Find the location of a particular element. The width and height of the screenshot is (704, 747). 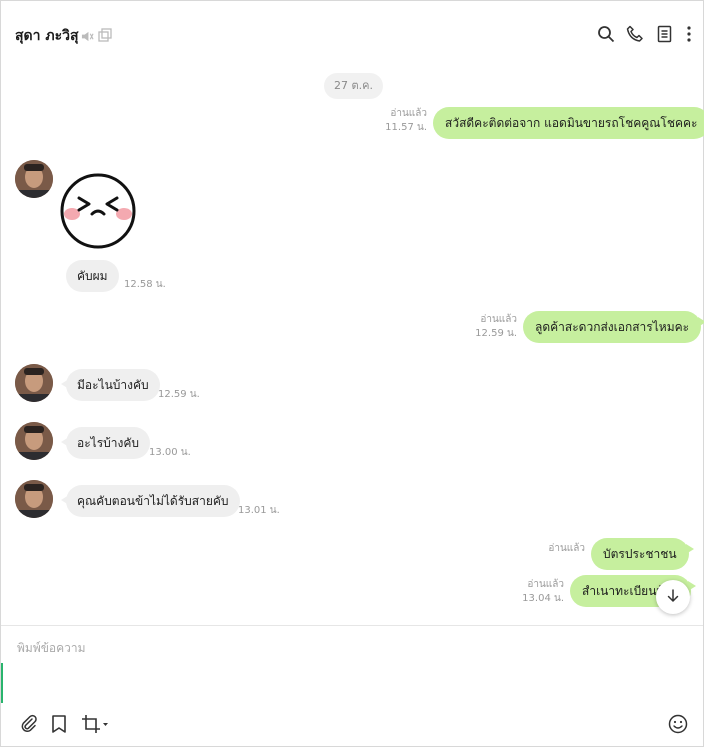

message-time: 13.04 น. is located at coordinates (543, 598).